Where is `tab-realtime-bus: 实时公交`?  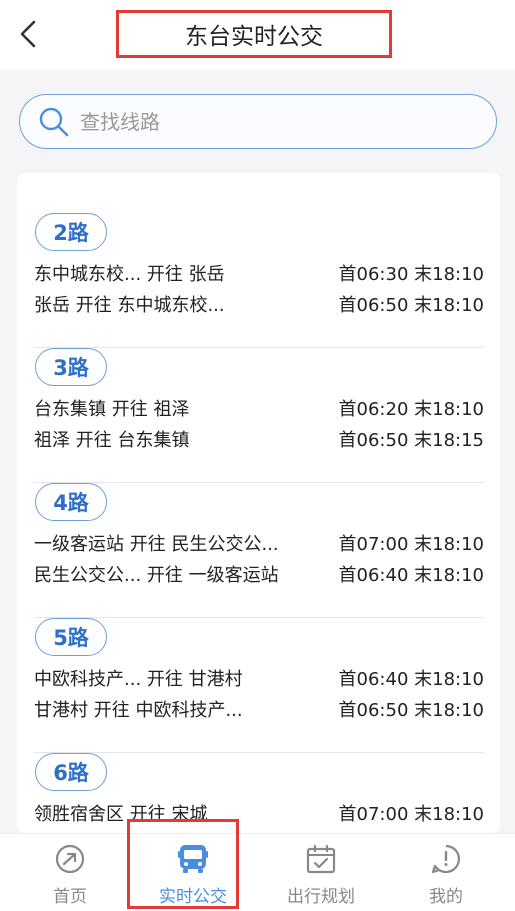 tab-realtime-bus: 实时公交 is located at coordinates (193, 872).